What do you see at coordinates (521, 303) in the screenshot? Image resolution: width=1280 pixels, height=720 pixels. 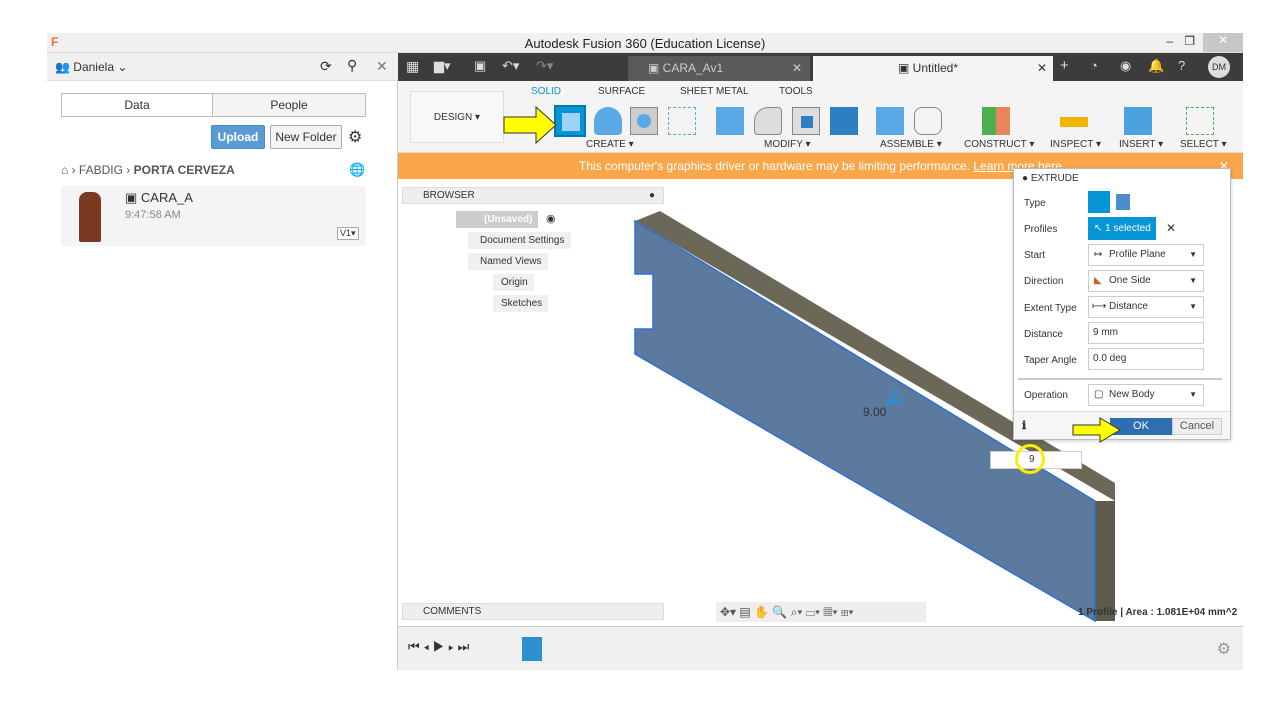 I see `browser-item-sketches: Sketches` at bounding box center [521, 303].